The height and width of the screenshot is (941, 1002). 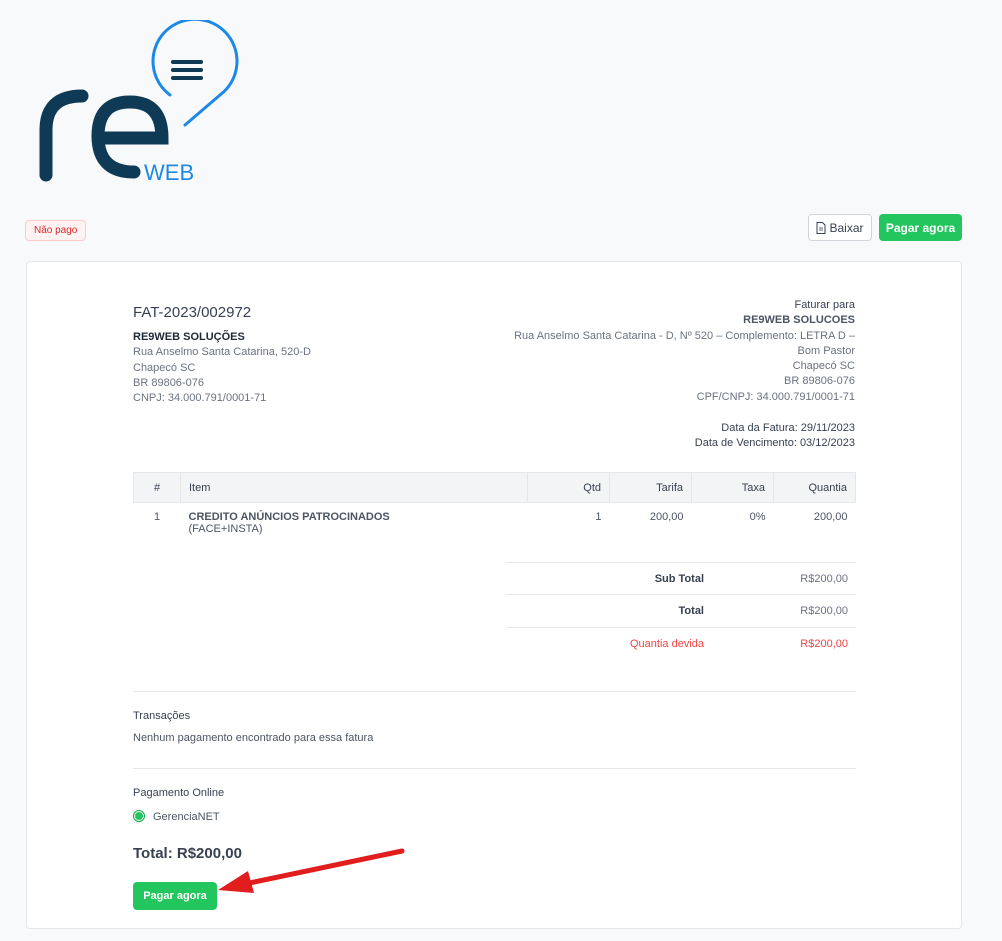 I want to click on seller-line: CNPJ: 34.000.791/0001-71, so click(x=200, y=398).